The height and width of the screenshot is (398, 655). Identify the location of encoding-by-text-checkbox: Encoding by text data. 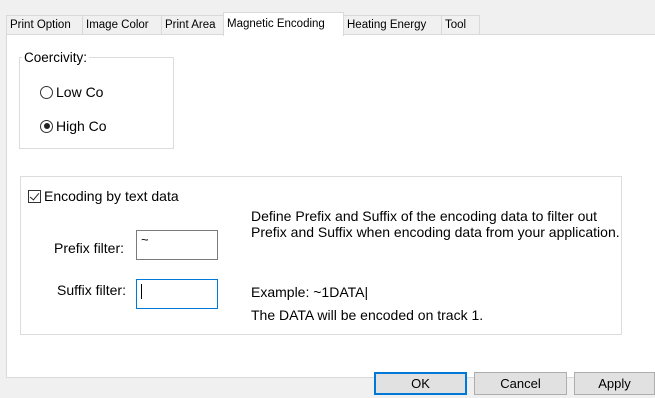
(103, 196).